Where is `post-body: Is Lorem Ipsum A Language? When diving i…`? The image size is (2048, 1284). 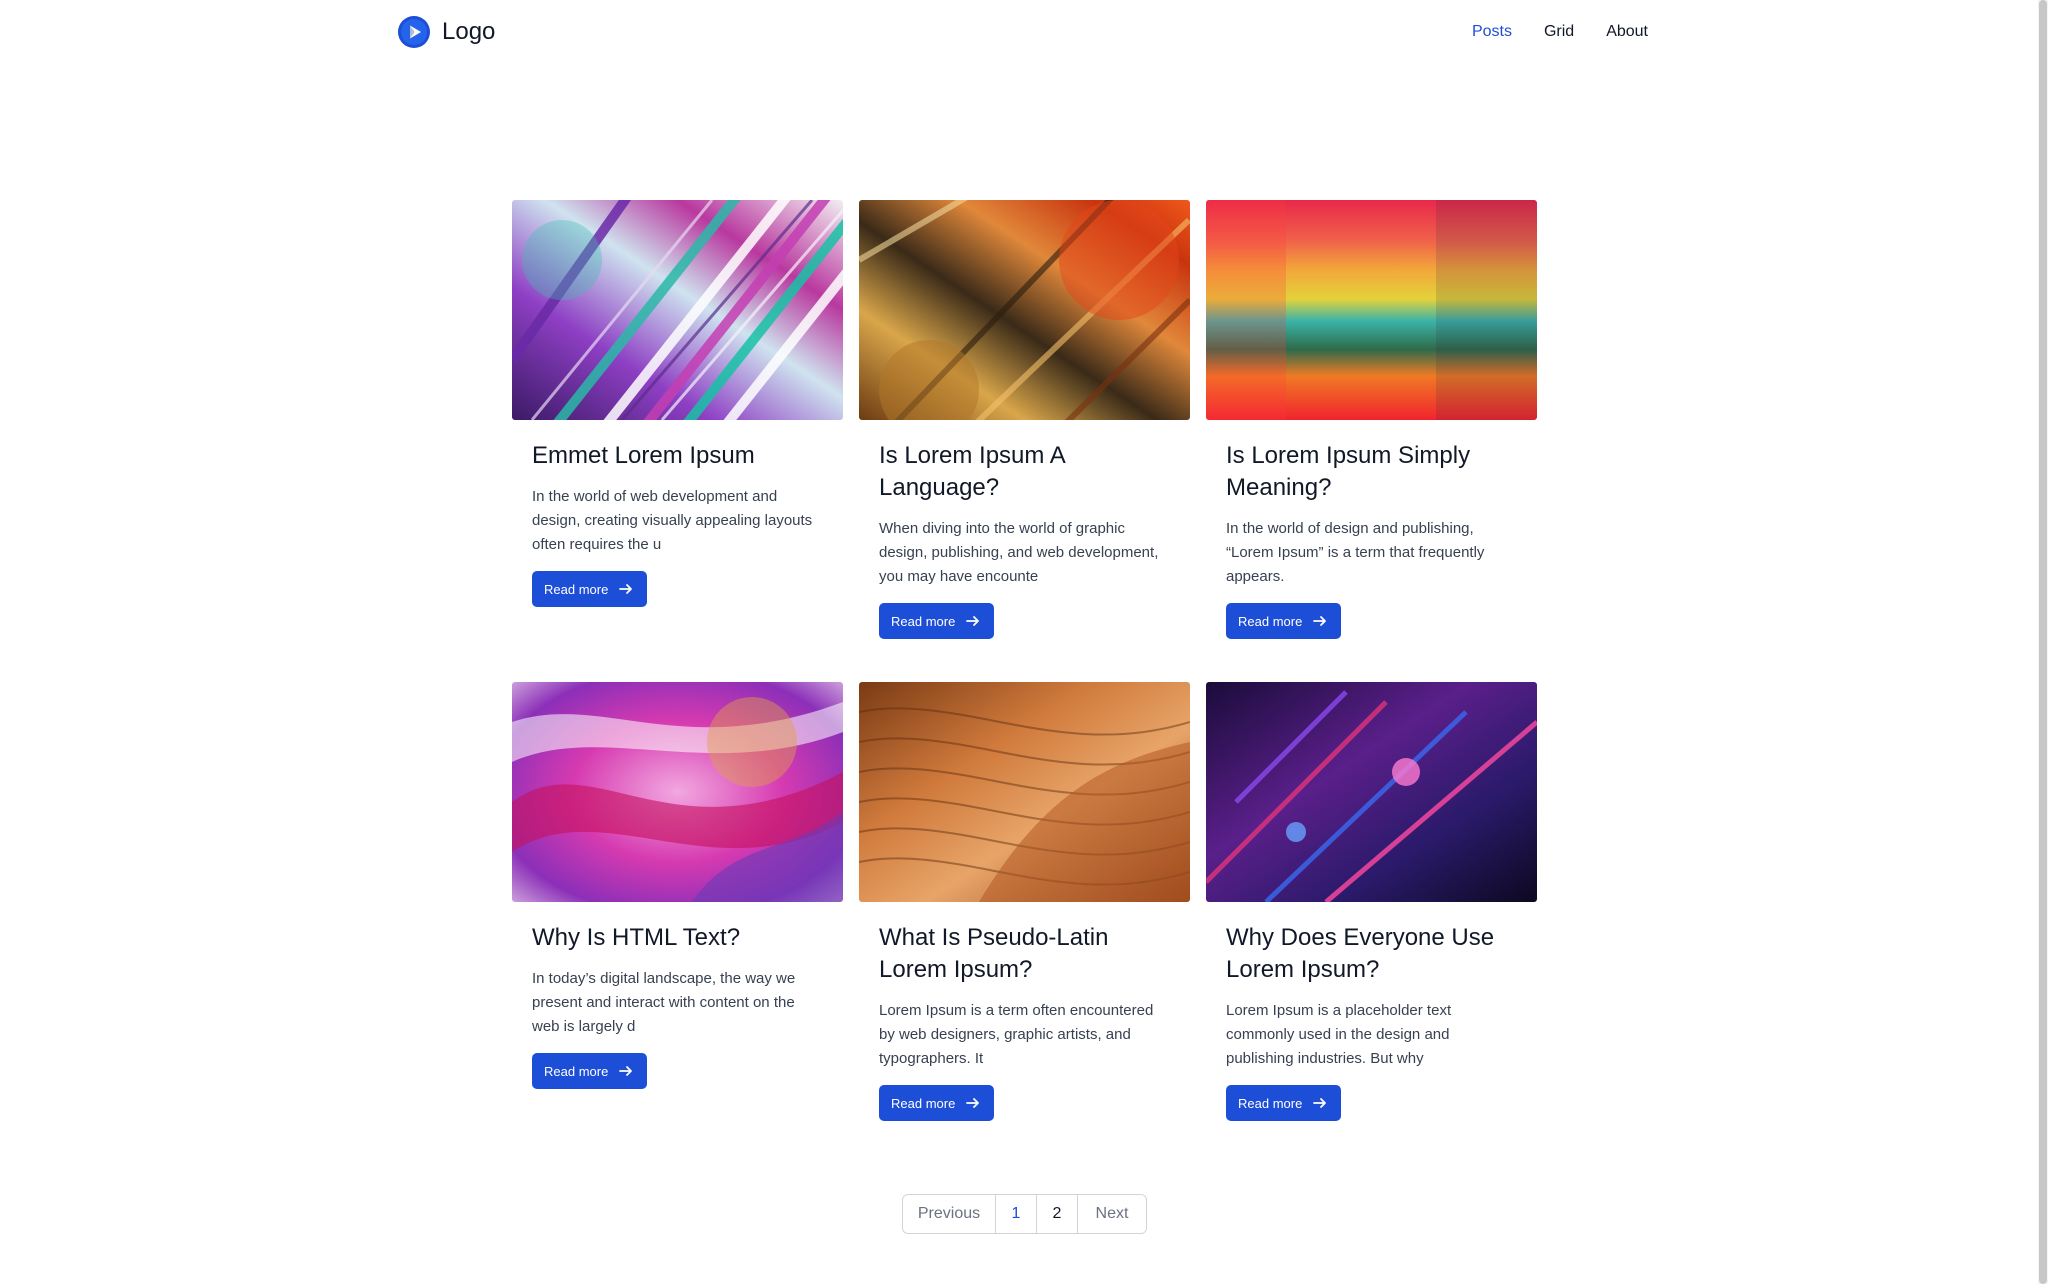
post-body: Is Lorem Ipsum A Language? When diving i… is located at coordinates (1024, 529).